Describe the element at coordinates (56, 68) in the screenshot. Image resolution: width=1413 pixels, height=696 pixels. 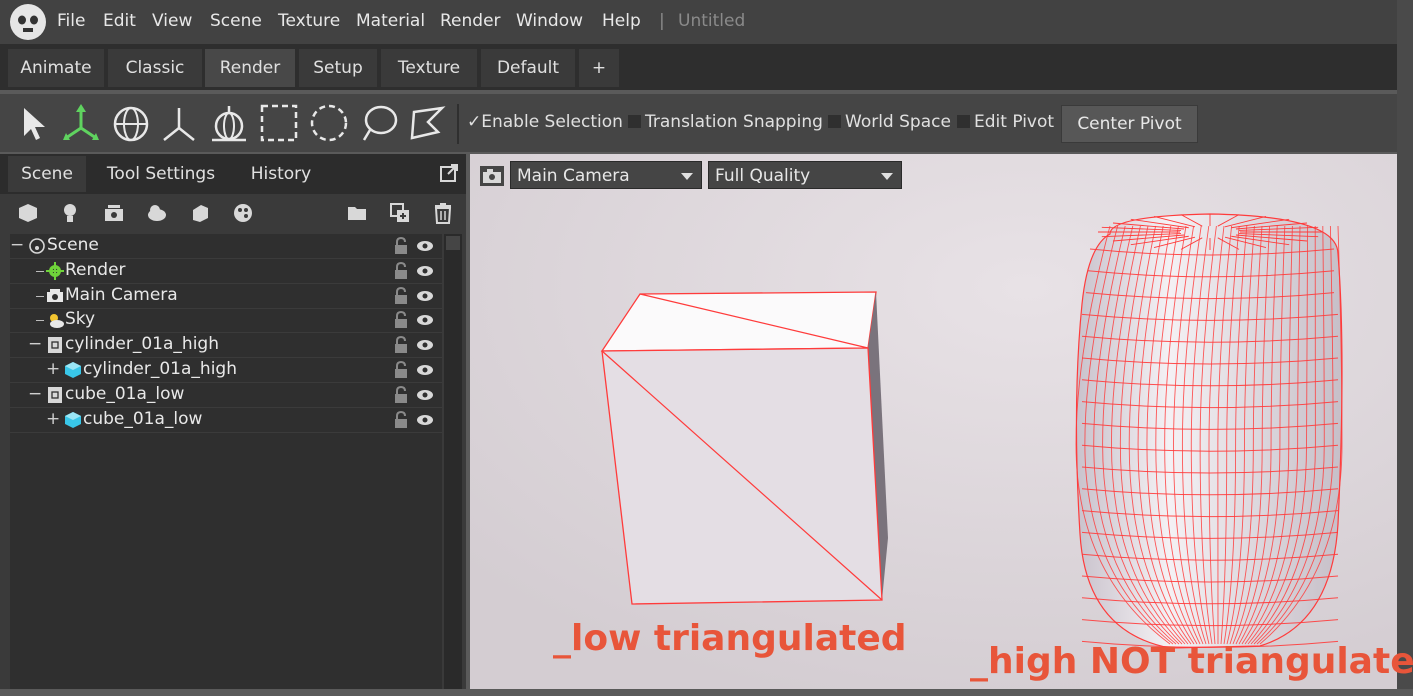
I see `tab-animate: Animate` at that location.